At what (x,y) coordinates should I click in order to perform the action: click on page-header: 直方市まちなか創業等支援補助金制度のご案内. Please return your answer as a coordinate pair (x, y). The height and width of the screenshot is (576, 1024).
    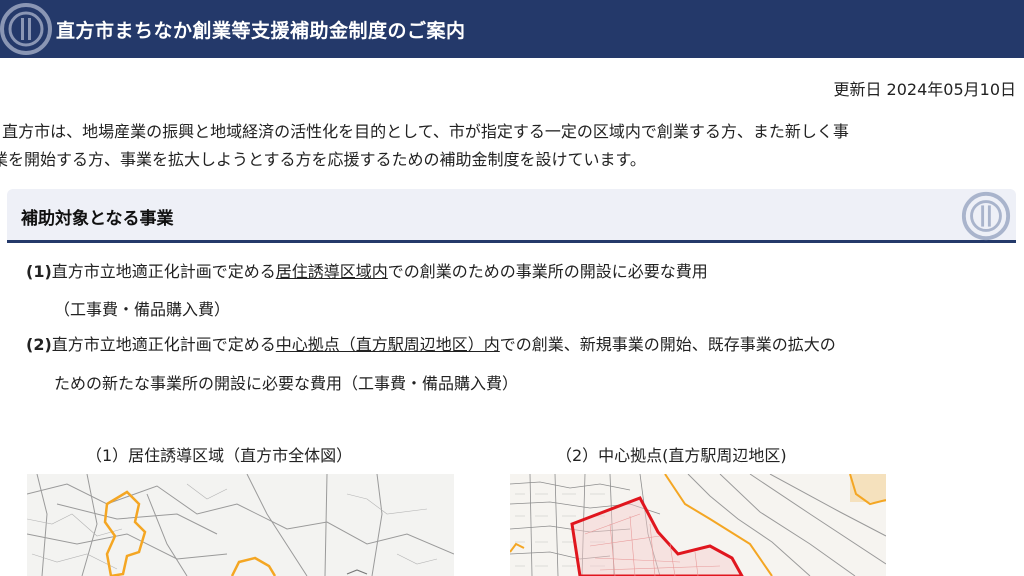
    Looking at the image, I should click on (512, 29).